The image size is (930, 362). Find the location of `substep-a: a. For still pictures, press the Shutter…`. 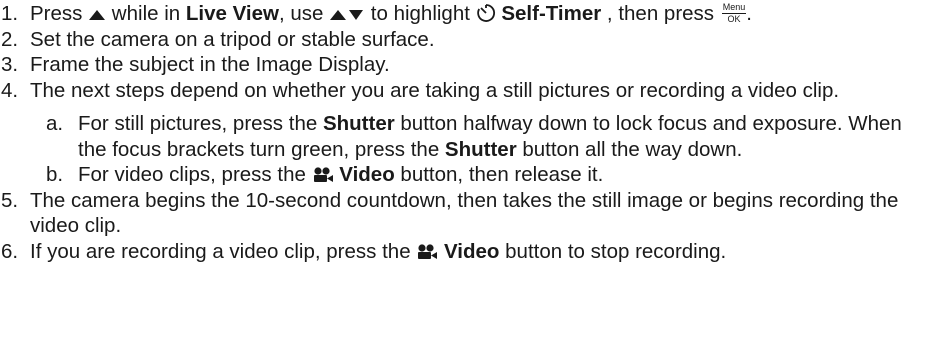

substep-a: a. For still pictures, press the Shutter… is located at coordinates (465, 136).